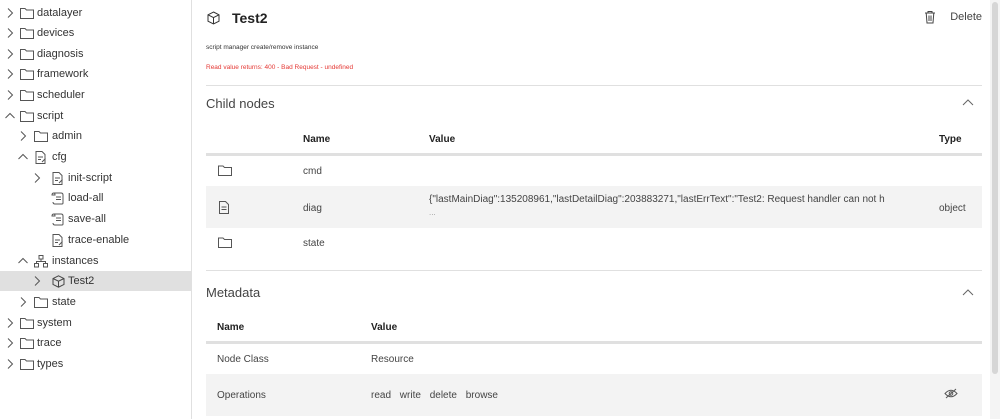  What do you see at coordinates (96, 74) in the screenshot?
I see `tree-item: framework` at bounding box center [96, 74].